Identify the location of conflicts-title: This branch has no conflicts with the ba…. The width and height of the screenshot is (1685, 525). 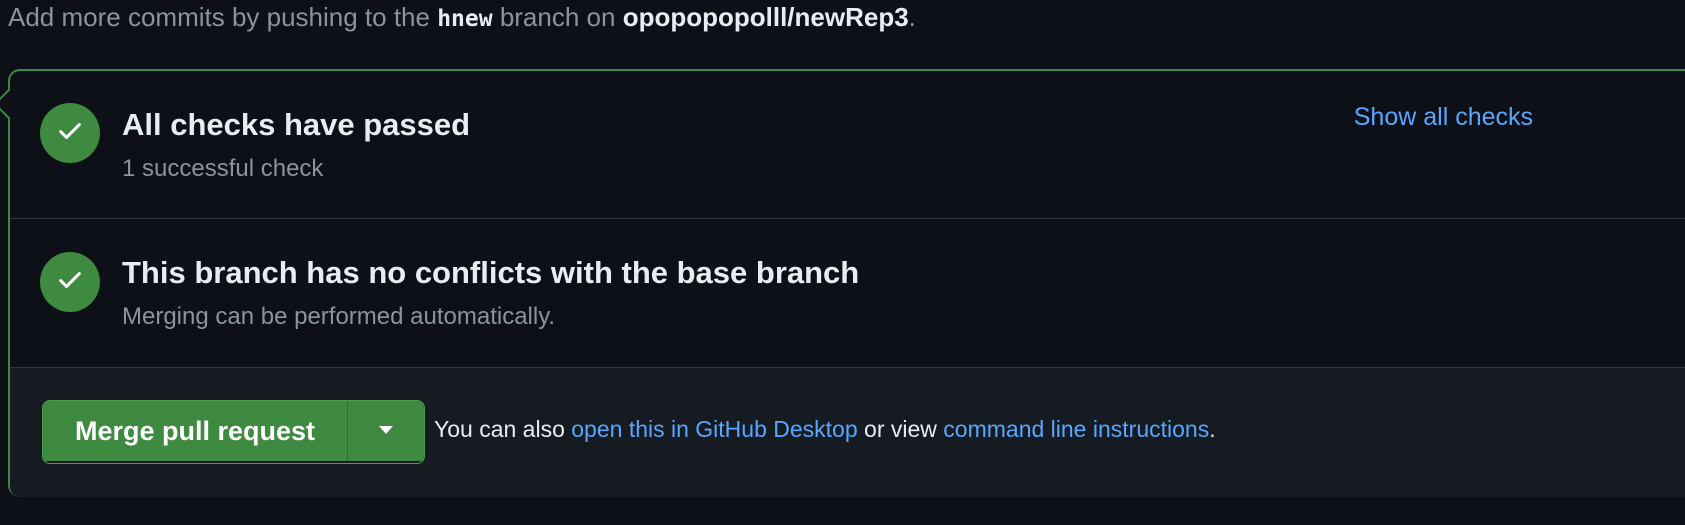
(491, 272).